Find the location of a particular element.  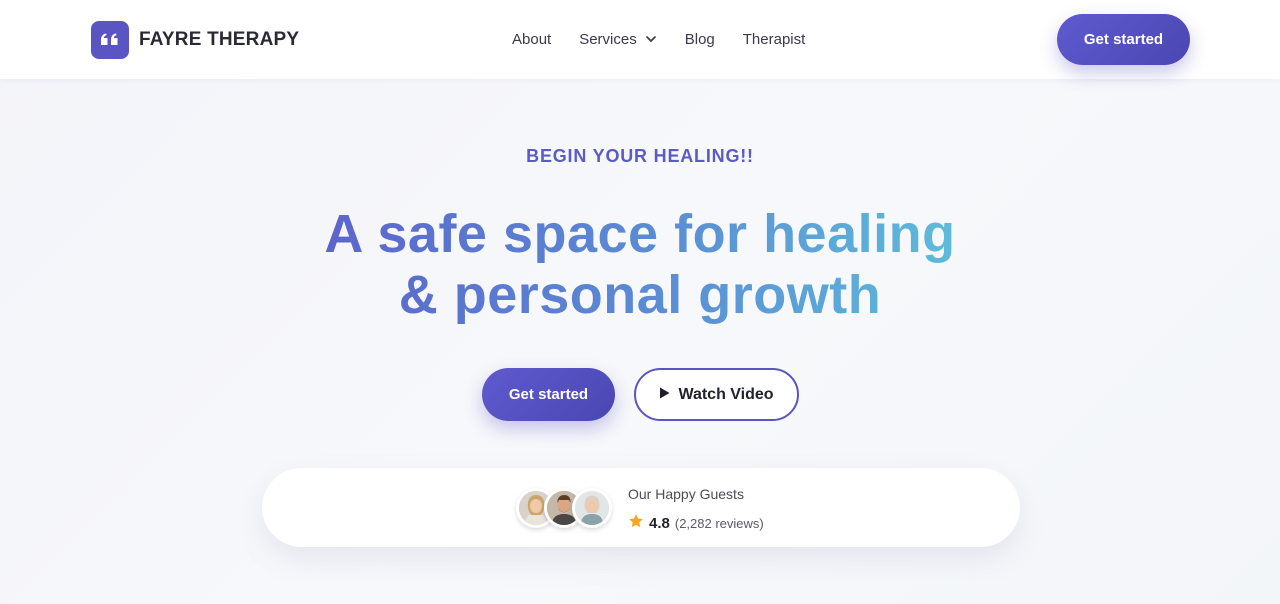

nav-services-label: Services is located at coordinates (608, 39).